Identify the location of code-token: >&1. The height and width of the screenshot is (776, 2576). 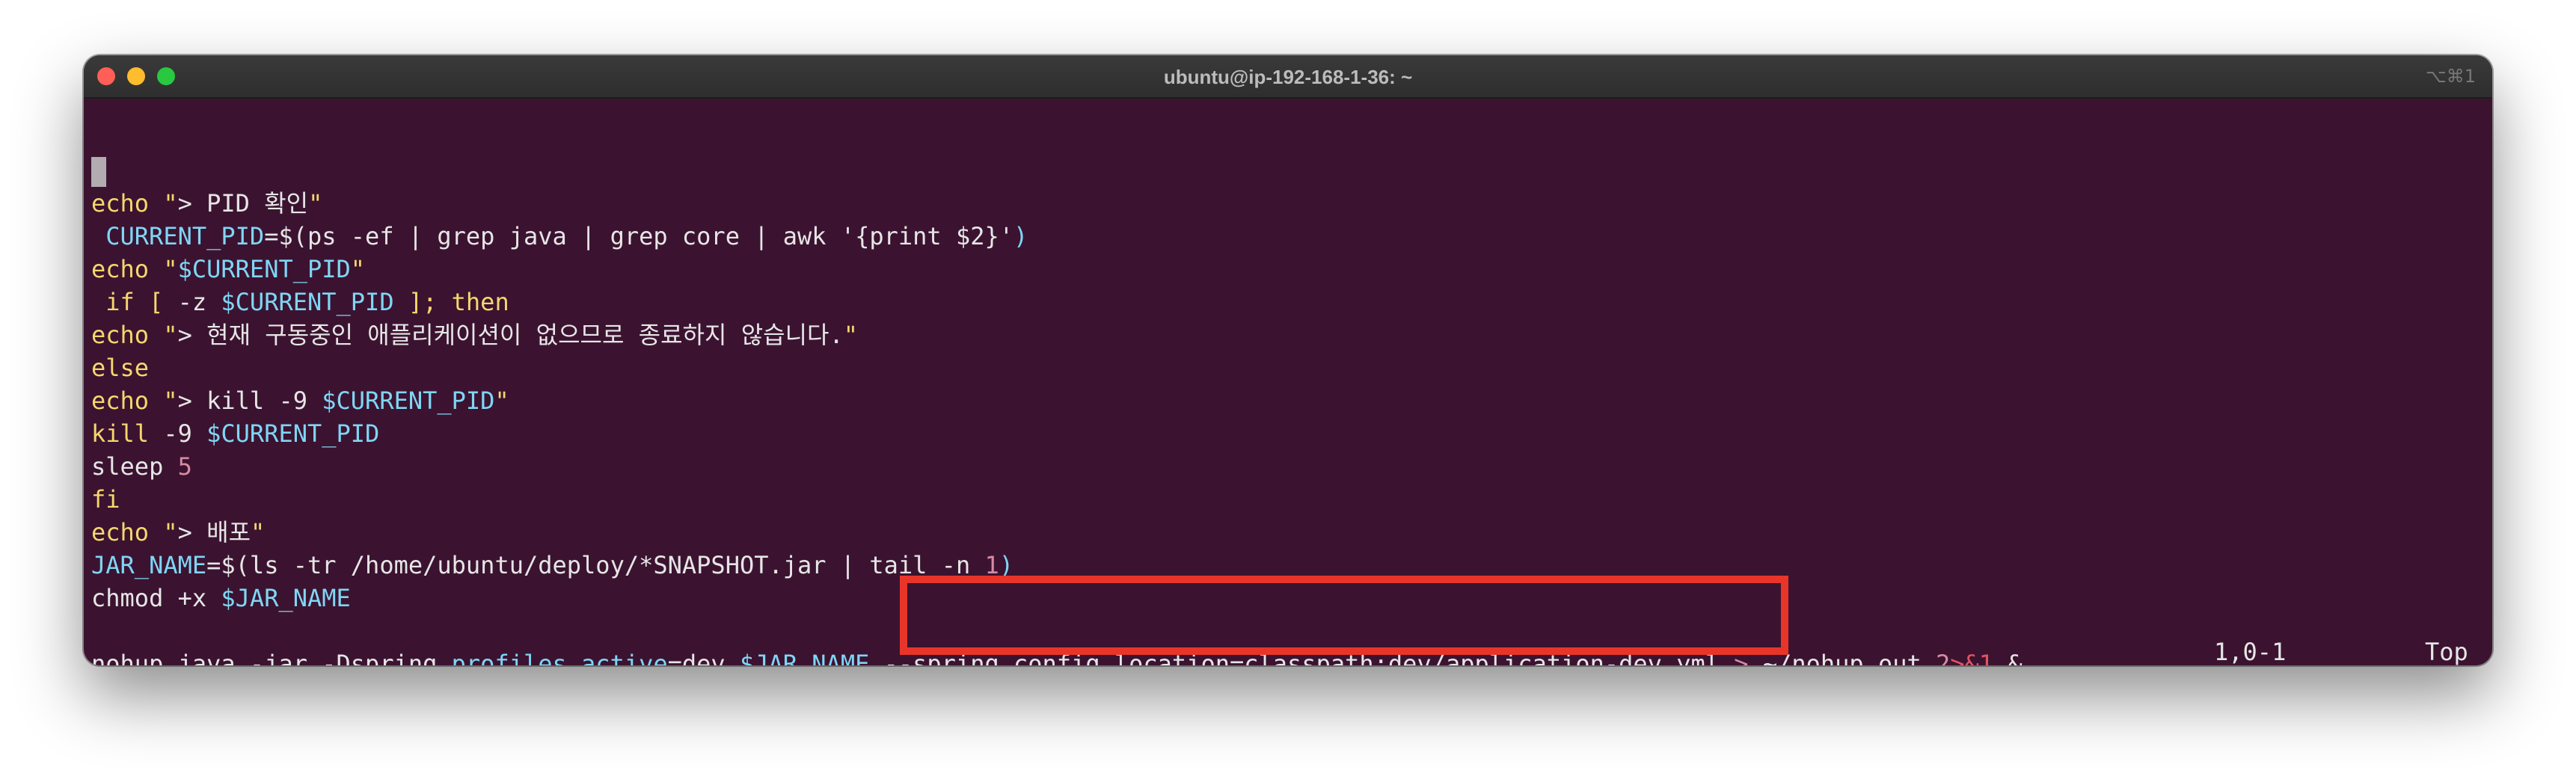
(1972, 657).